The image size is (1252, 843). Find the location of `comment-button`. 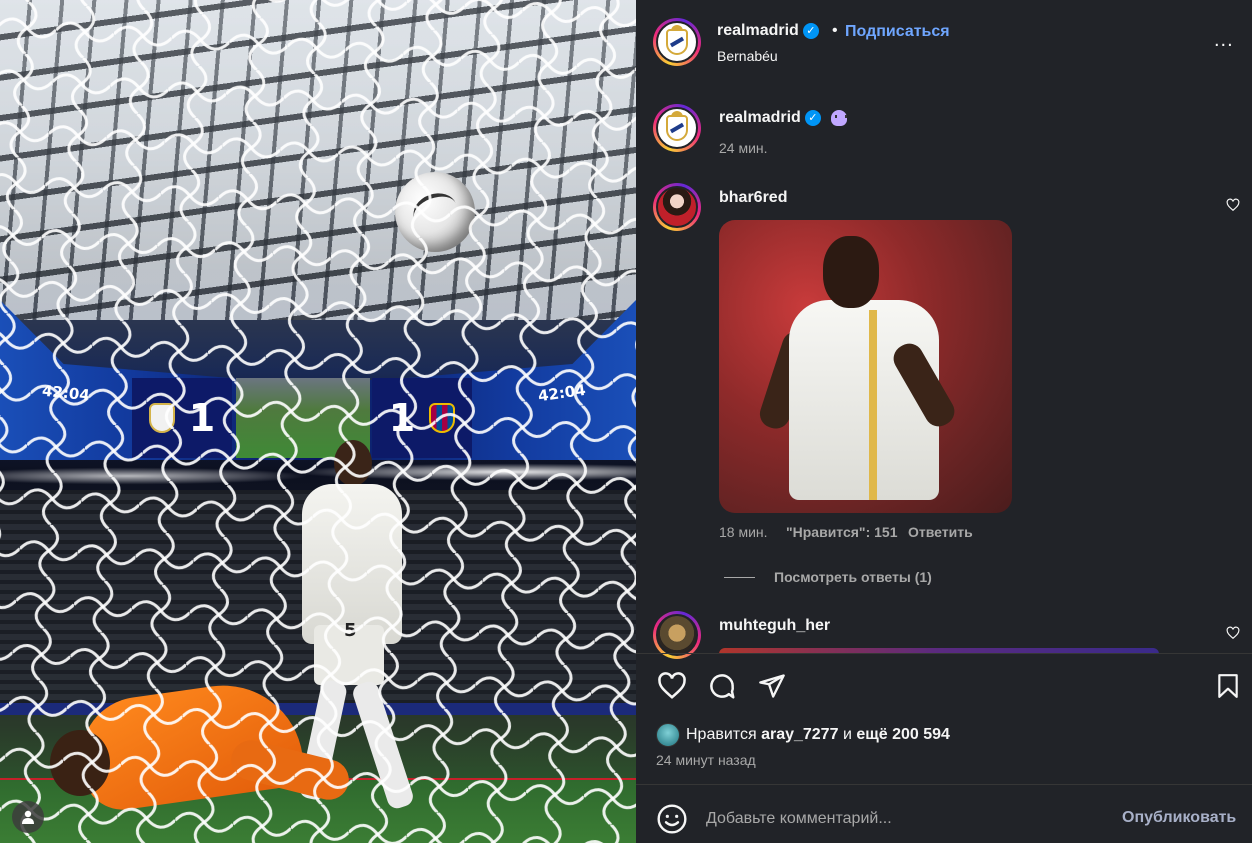

comment-button is located at coordinates (722, 686).